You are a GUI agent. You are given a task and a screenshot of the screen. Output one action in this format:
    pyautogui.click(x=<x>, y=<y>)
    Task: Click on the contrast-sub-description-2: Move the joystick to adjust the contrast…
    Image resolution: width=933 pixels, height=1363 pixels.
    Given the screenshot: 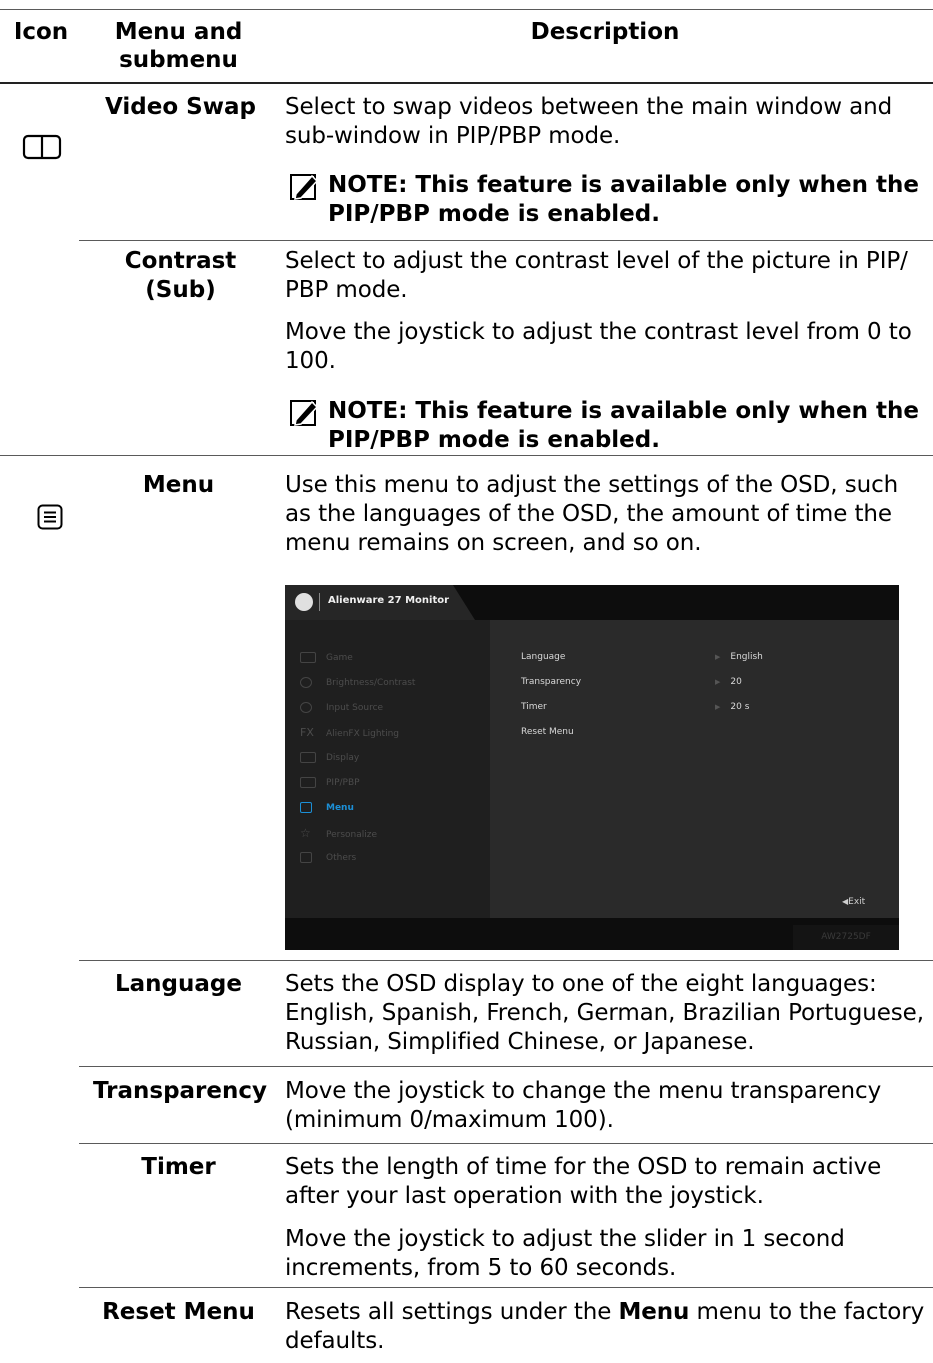 What is the action you would take?
    pyautogui.click(x=598, y=346)
    